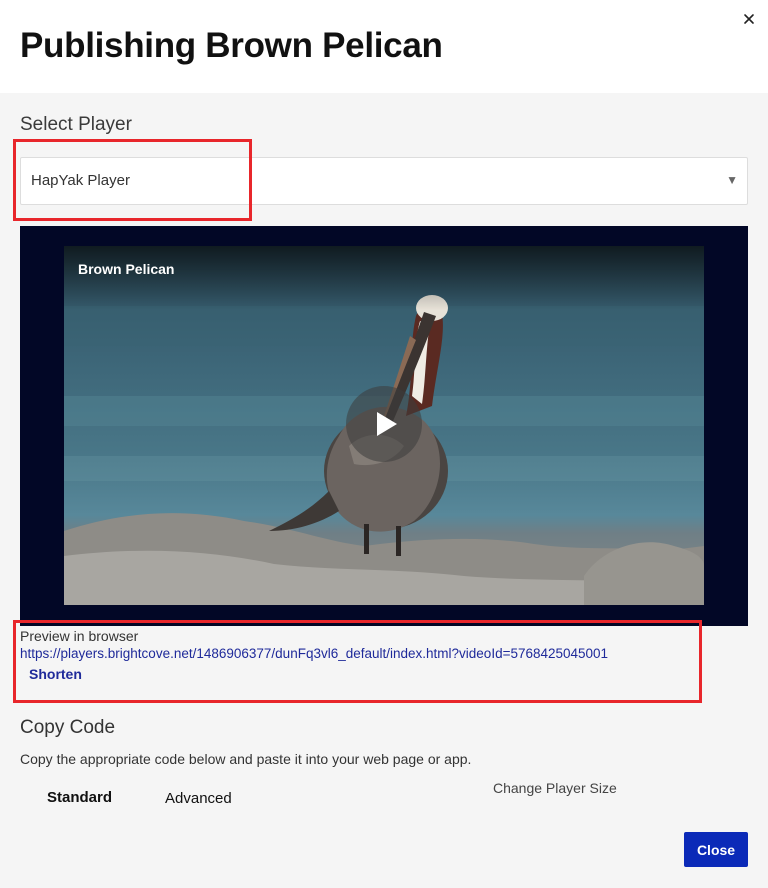 The width and height of the screenshot is (768, 888). Describe the element at coordinates (76, 124) in the screenshot. I see `select-player-label: Select Player` at that location.